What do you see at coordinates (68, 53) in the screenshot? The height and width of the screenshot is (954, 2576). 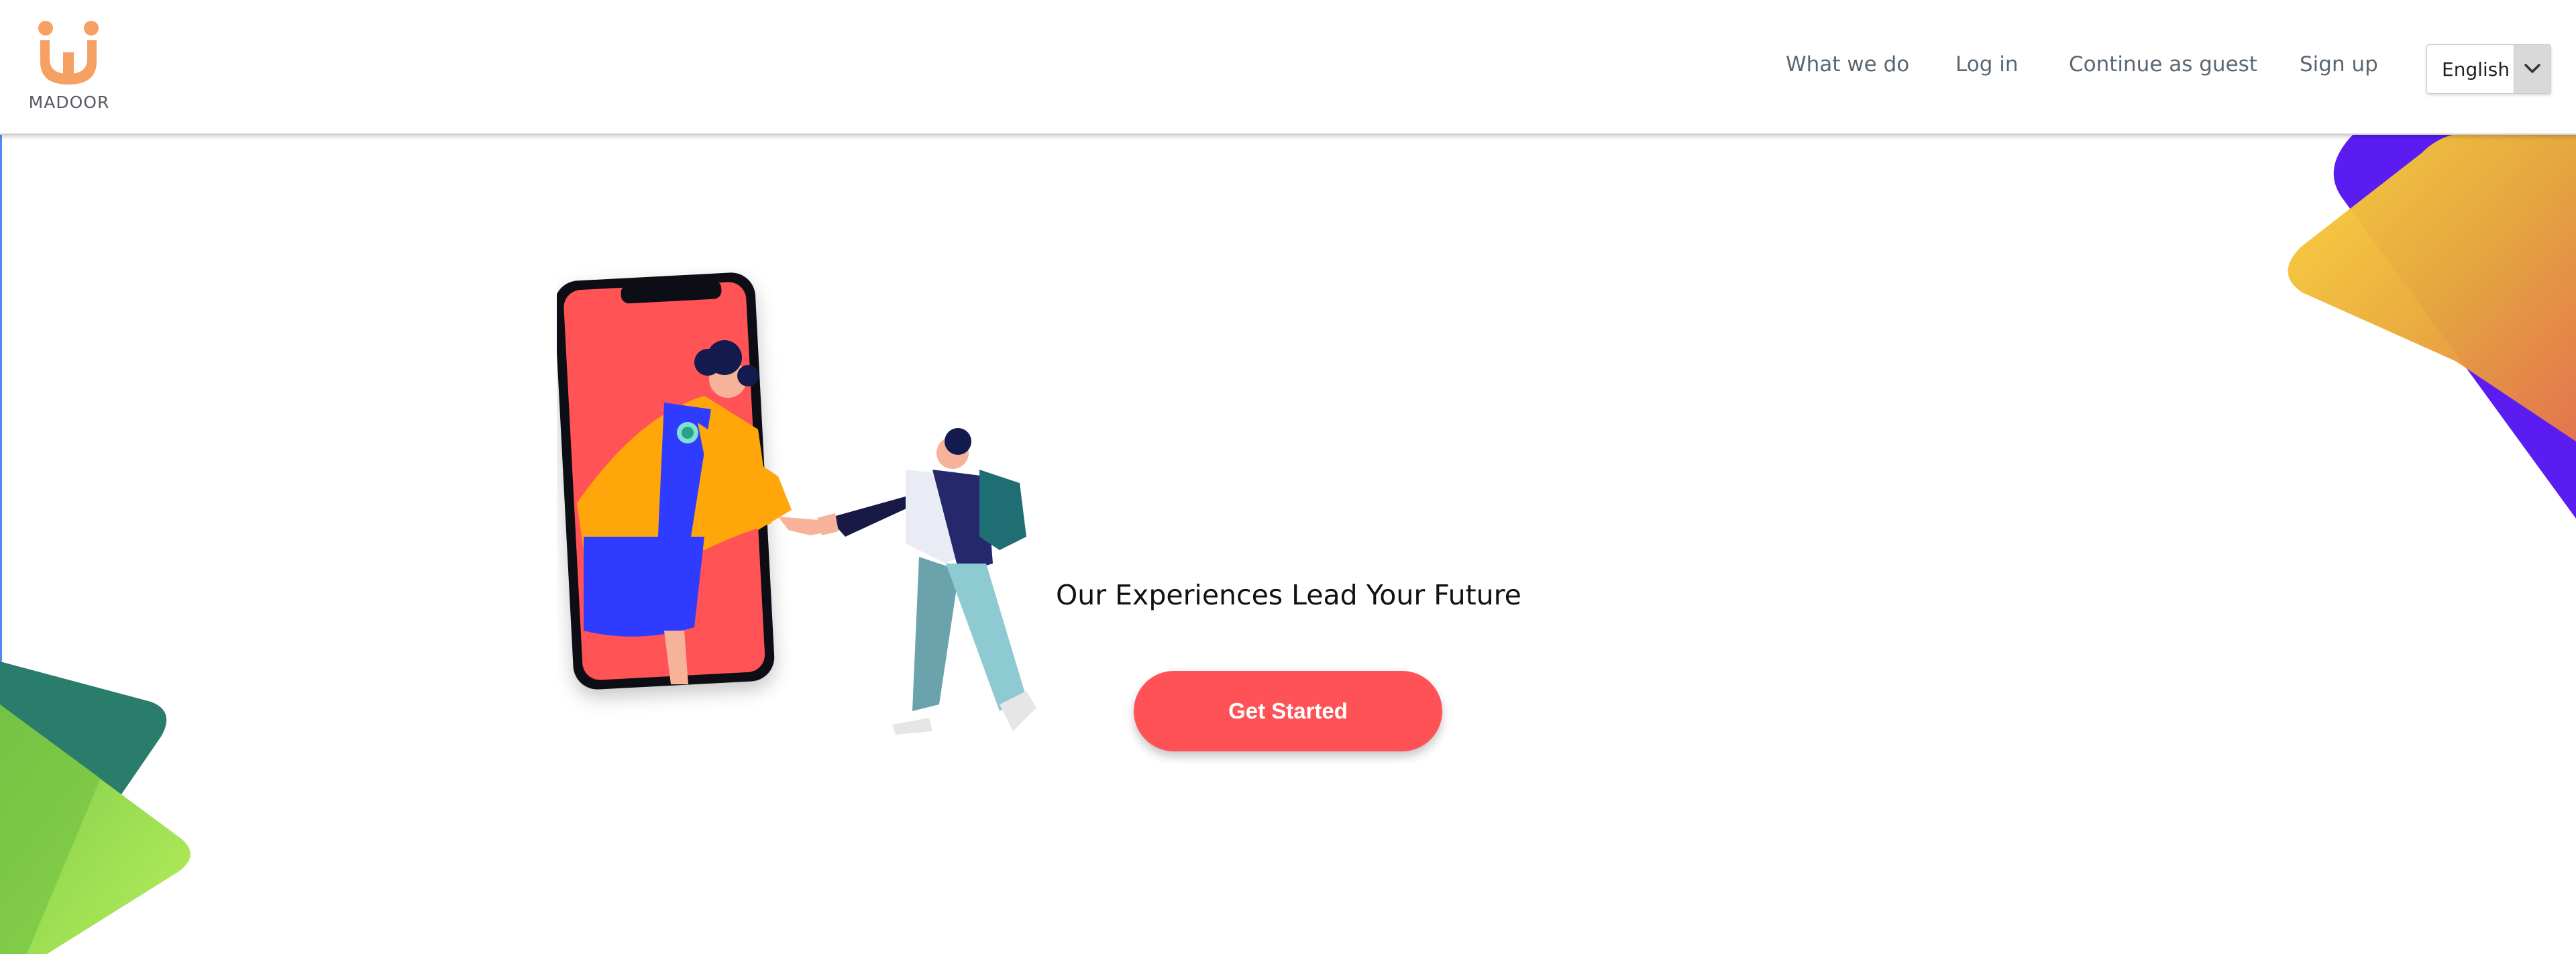 I see `smile-m-logo-icon` at bounding box center [68, 53].